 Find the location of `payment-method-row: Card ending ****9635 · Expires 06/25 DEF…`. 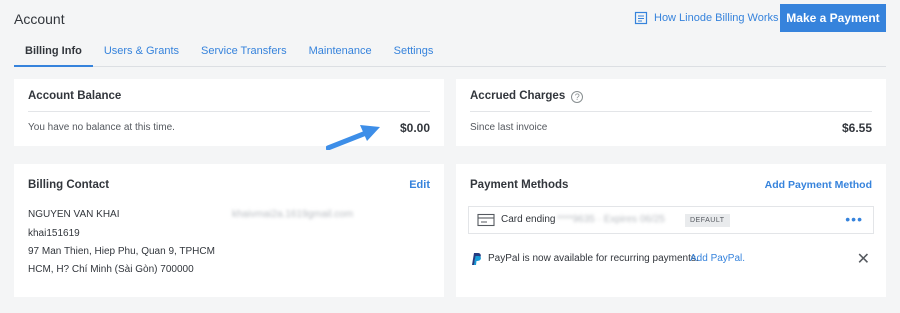

payment-method-row: Card ending ****9635 · Expires 06/25 DEF… is located at coordinates (671, 220).